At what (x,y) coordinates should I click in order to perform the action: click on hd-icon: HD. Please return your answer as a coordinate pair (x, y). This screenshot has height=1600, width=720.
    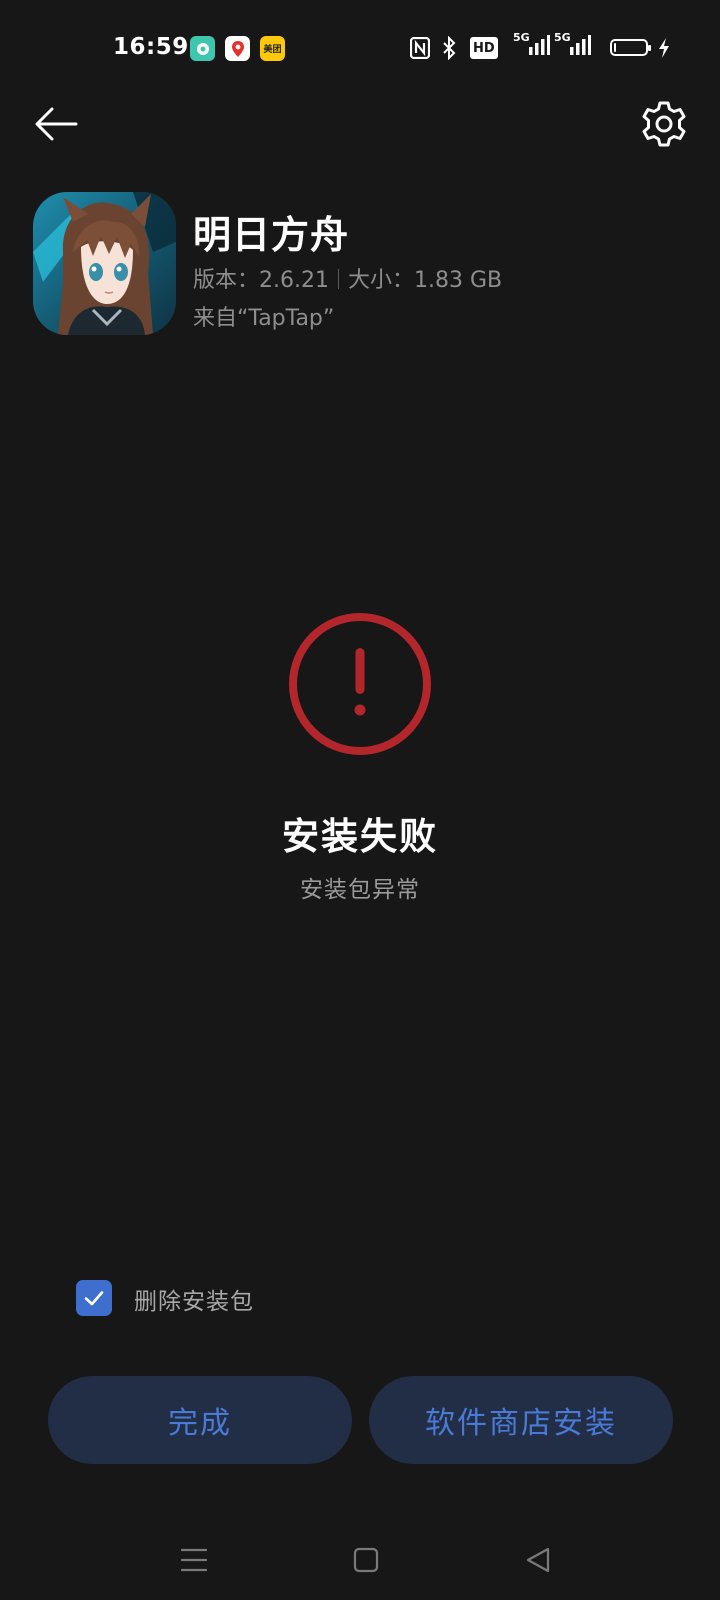
    Looking at the image, I should click on (484, 48).